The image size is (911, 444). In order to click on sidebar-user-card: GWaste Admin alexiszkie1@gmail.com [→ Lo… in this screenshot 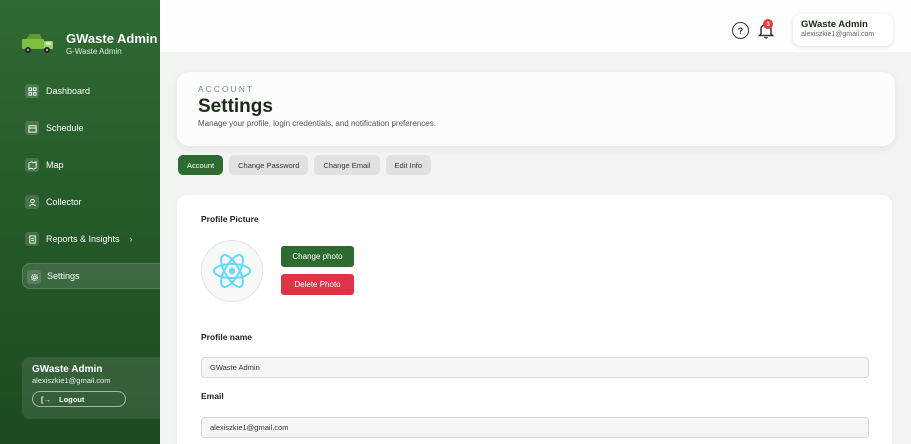, I will do `click(91, 388)`.